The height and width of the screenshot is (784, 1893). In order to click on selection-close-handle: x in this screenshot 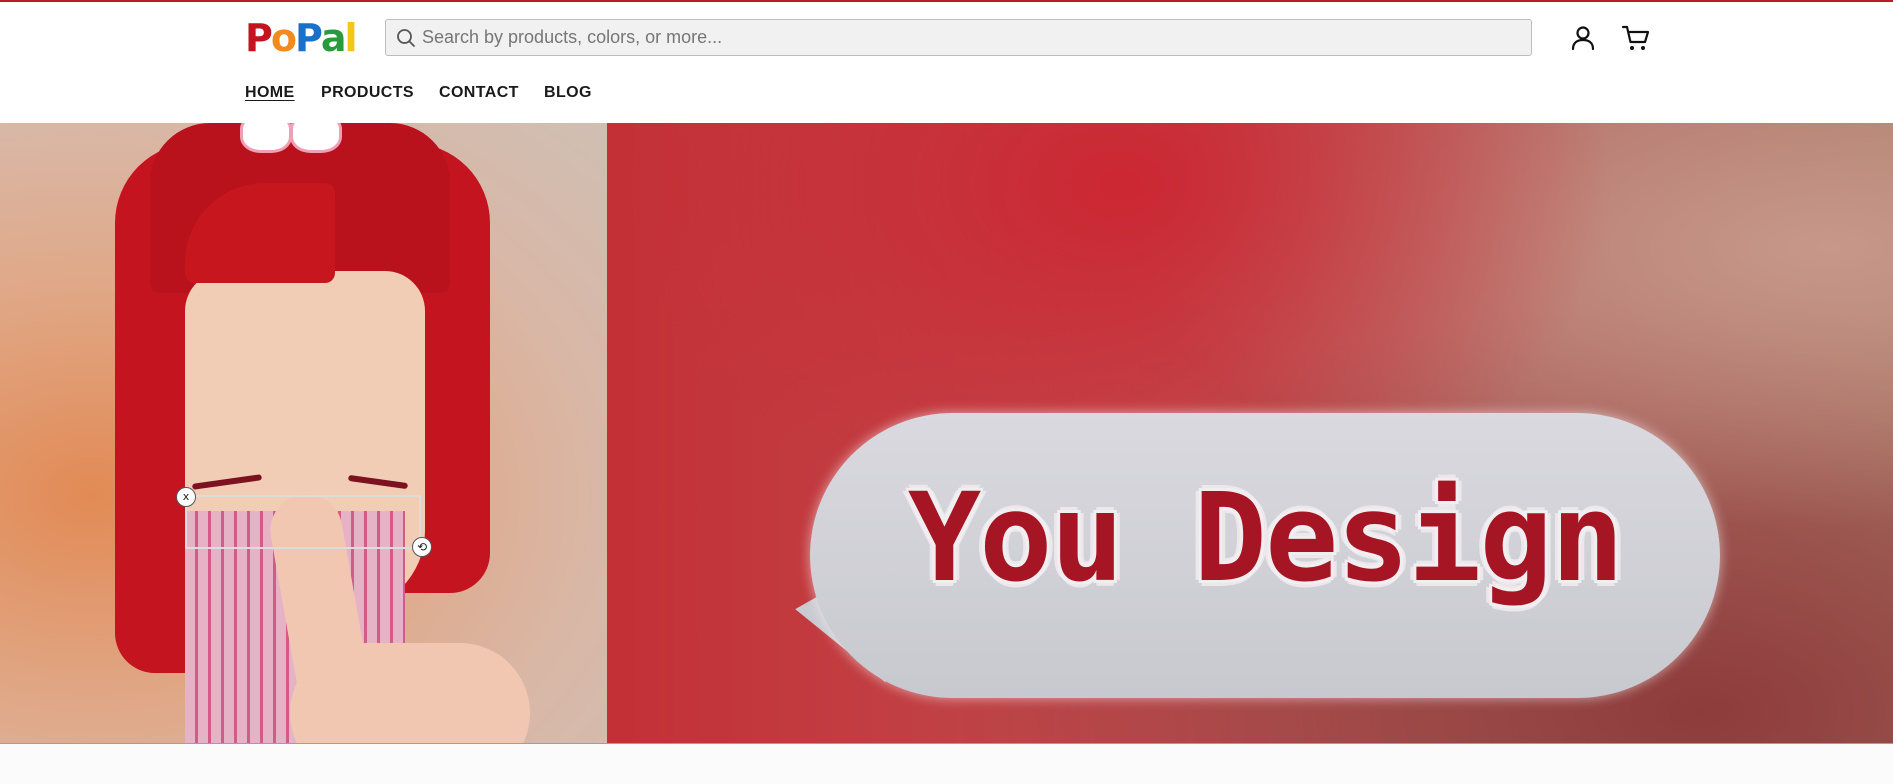, I will do `click(186, 497)`.